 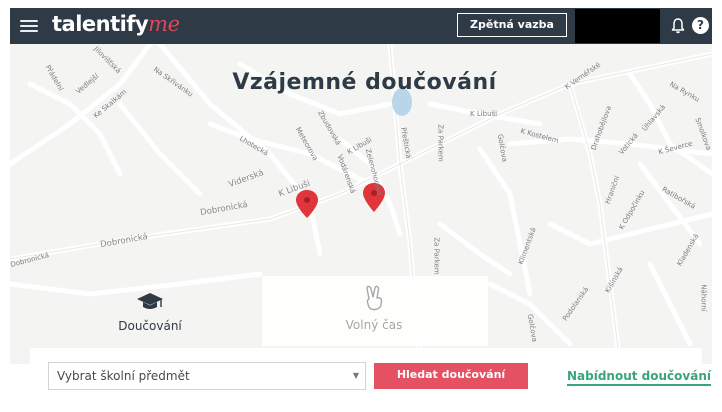 What do you see at coordinates (451, 376) in the screenshot?
I see `search-tutoring-button: Hledat doučování` at bounding box center [451, 376].